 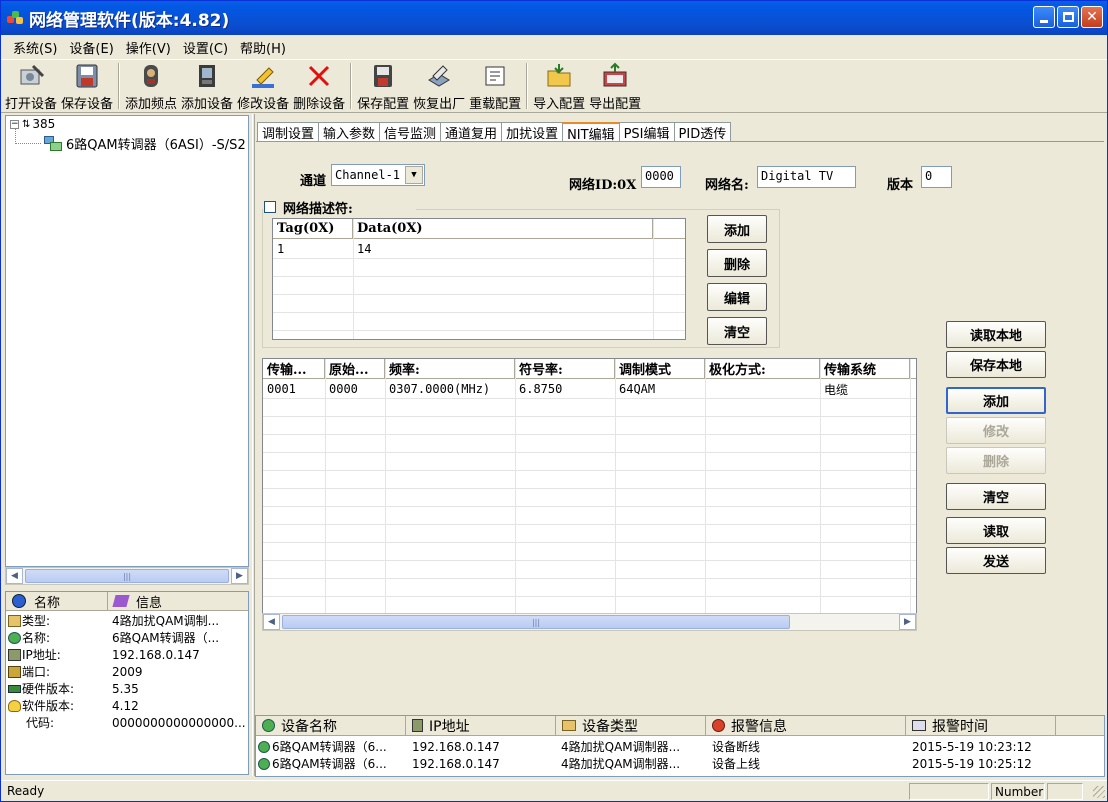 What do you see at coordinates (591, 132) in the screenshot?
I see `tab-nit-edit: NIT编辑` at bounding box center [591, 132].